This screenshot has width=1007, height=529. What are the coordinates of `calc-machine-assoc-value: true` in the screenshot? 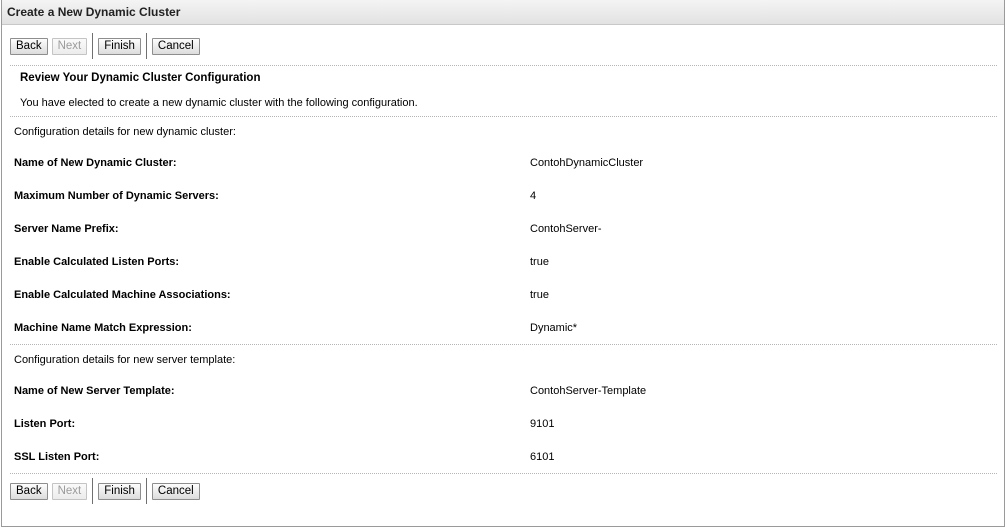 It's located at (539, 295).